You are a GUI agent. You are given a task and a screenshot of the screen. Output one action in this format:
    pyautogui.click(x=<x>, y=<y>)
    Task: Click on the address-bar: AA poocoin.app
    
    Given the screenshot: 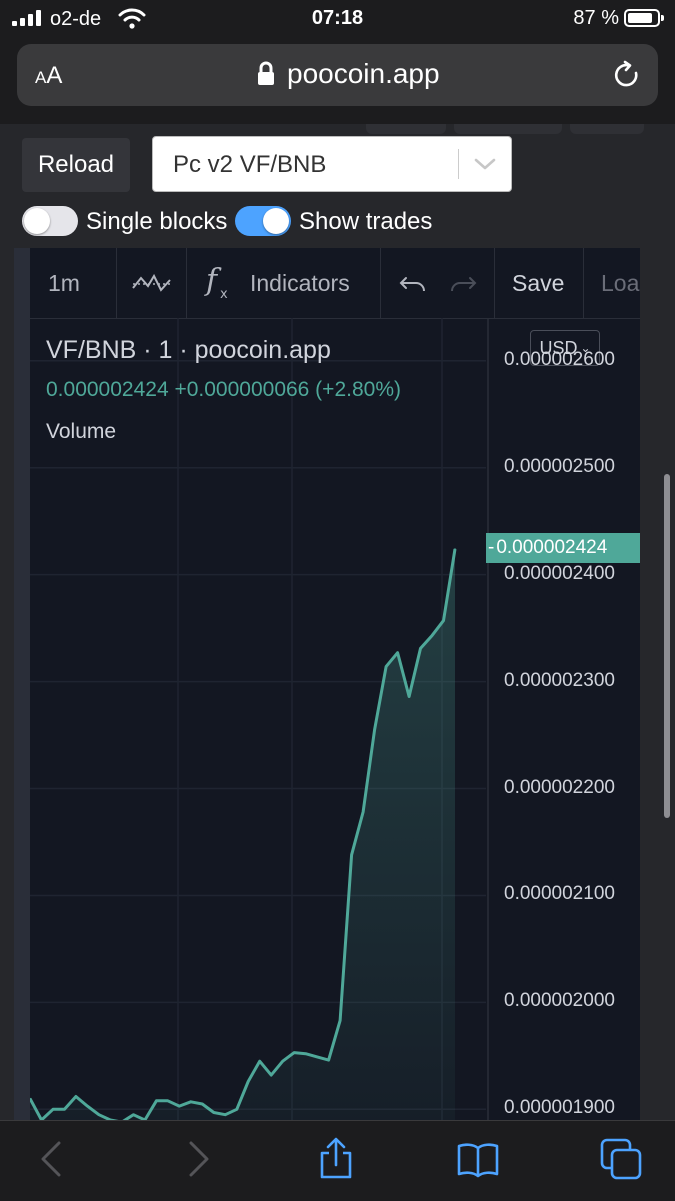 What is the action you would take?
    pyautogui.click(x=337, y=75)
    